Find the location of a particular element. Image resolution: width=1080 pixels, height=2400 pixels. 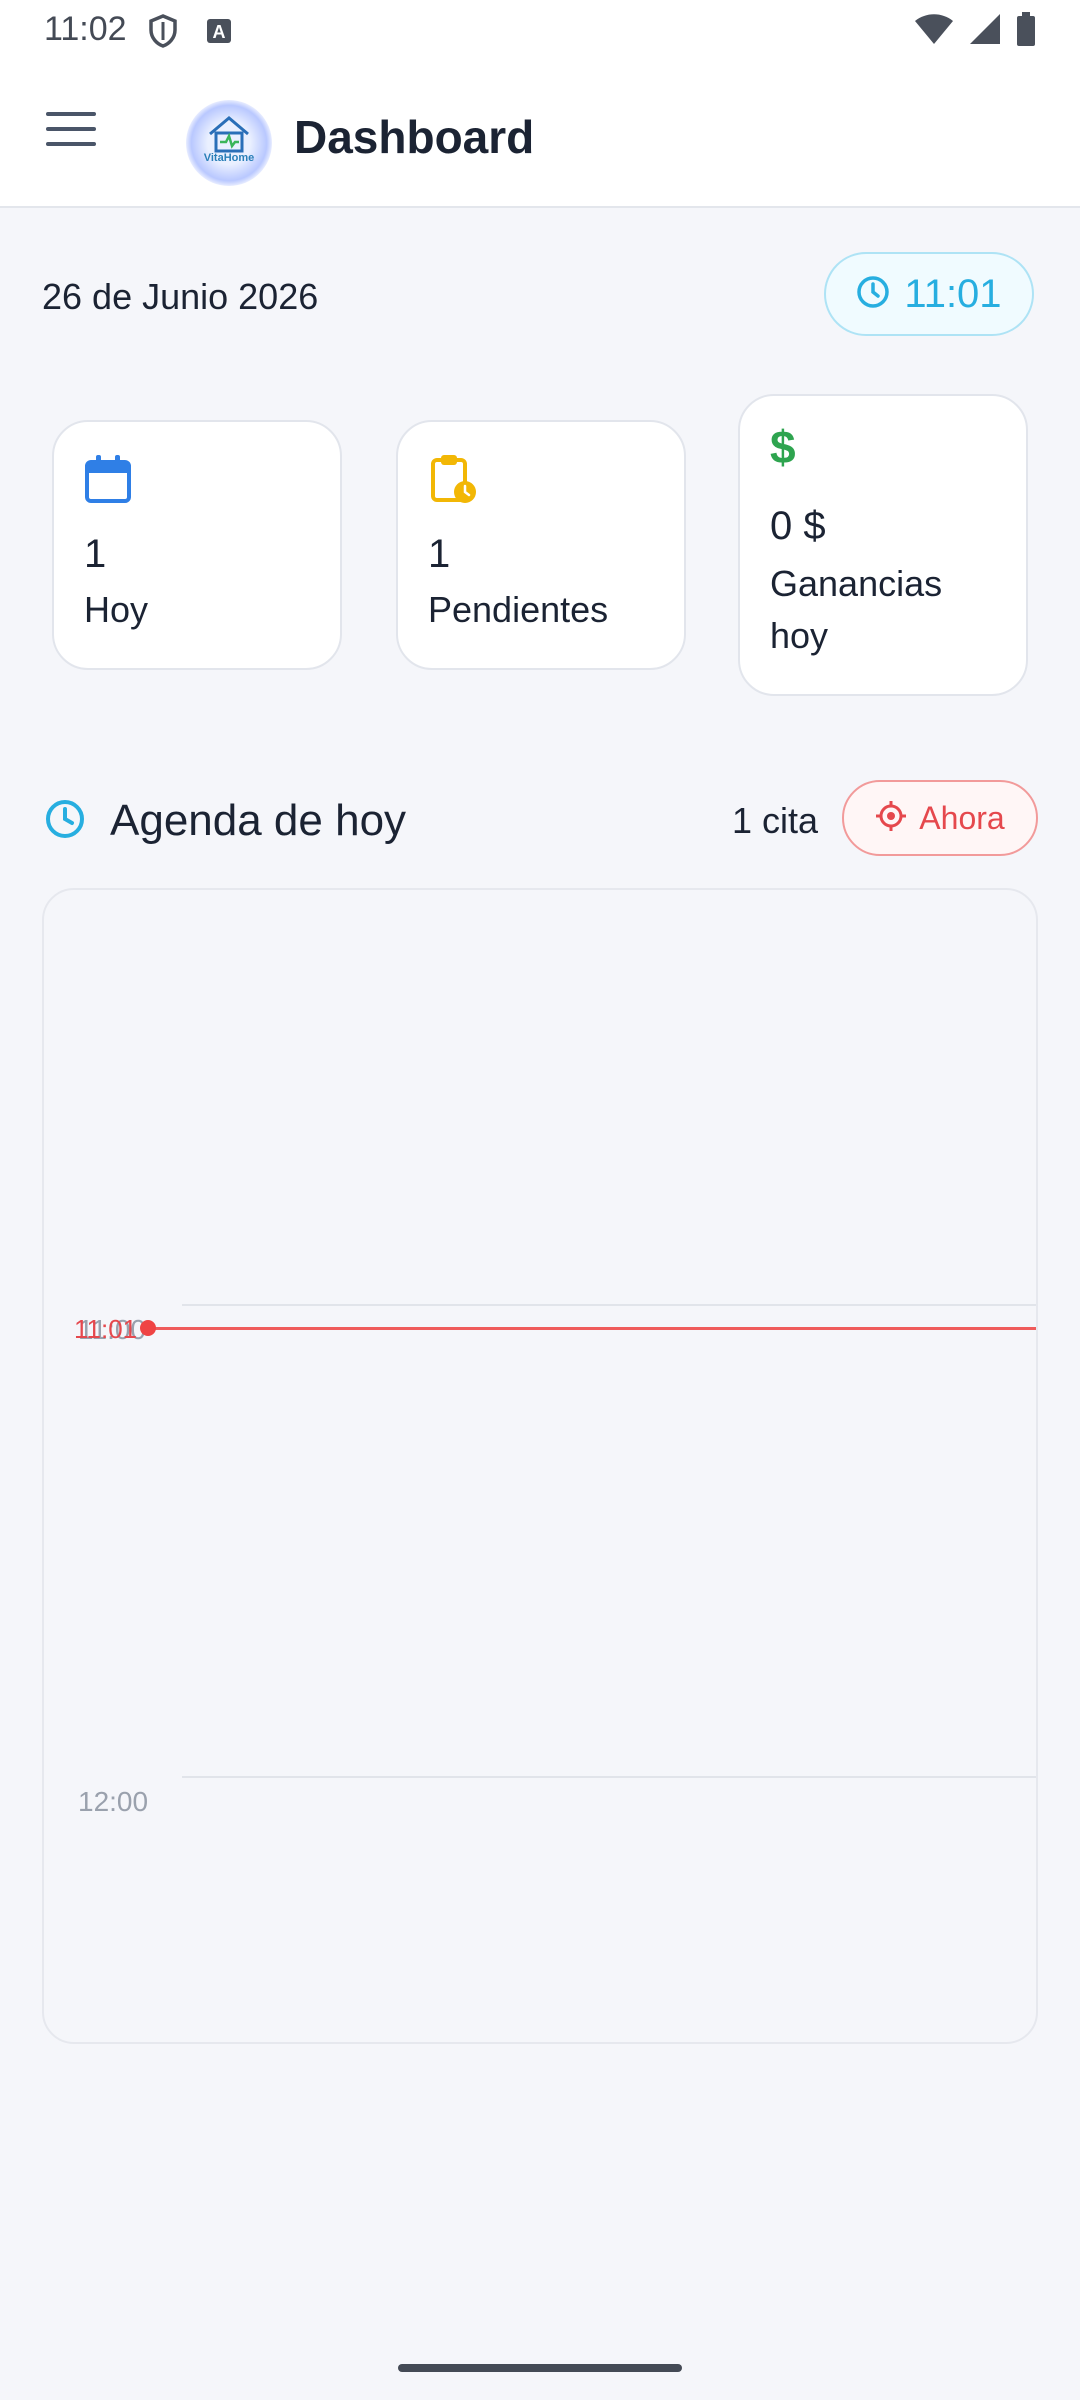

stat-card-today: 1 Hoy is located at coordinates (197, 545).